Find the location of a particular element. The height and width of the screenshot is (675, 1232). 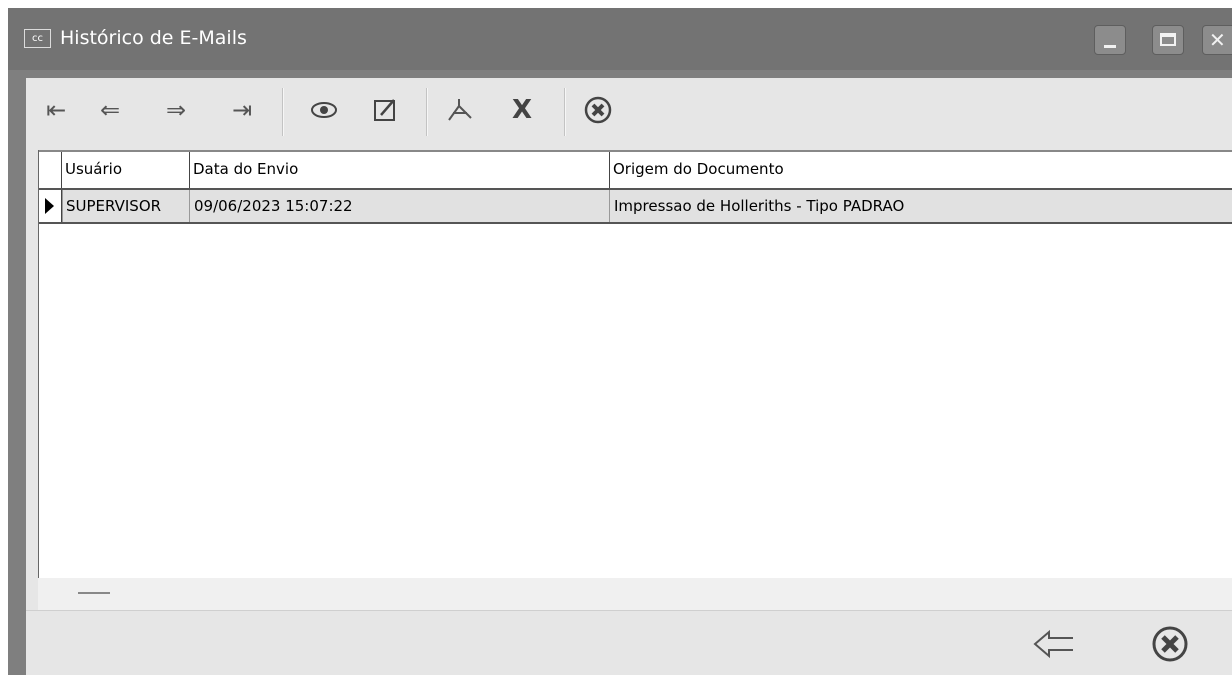

row-indicator is located at coordinates (50, 206).